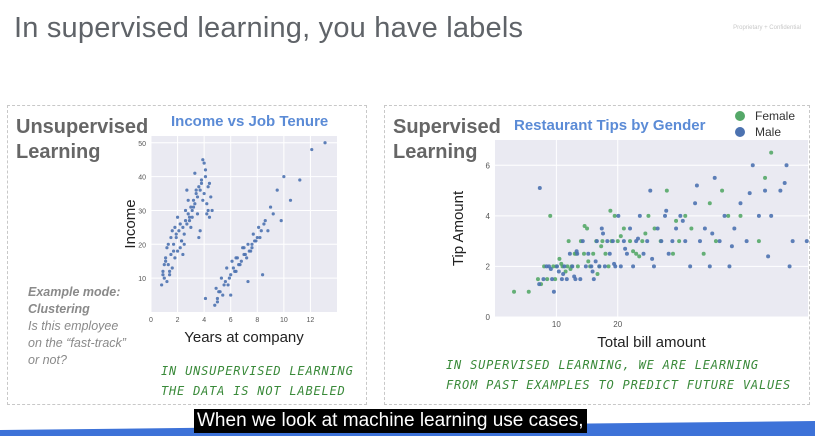 Image resolution: width=815 pixels, height=436 pixels. Describe the element at coordinates (59, 309) in the screenshot. I see `example-mode-value: Clustering` at that location.